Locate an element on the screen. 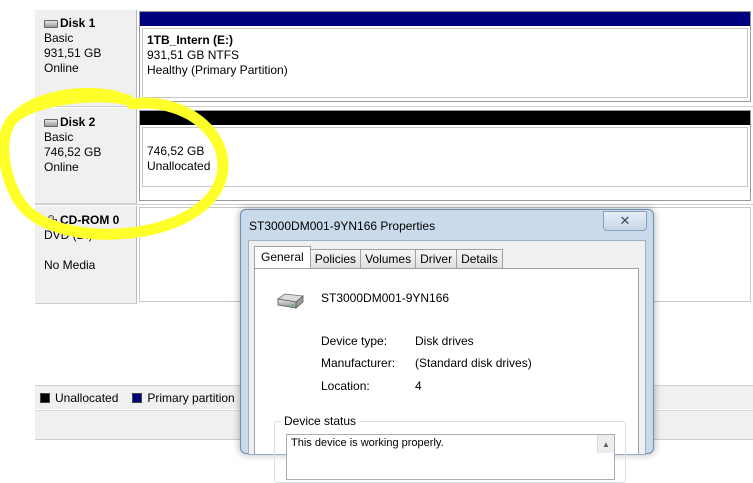 The width and height of the screenshot is (753, 483). partition-state: Unallocated is located at coordinates (179, 166).